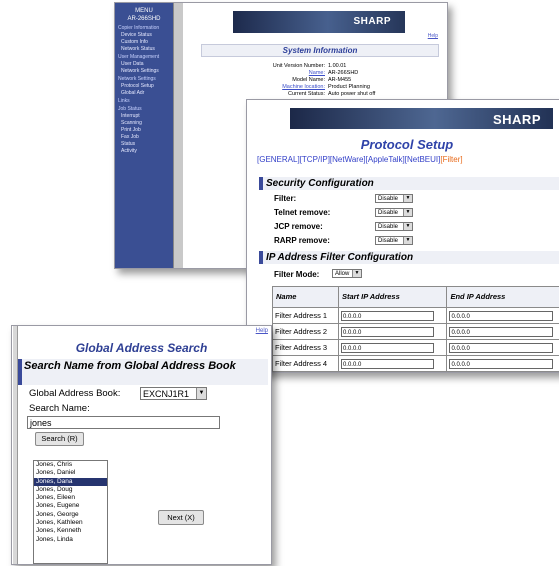 The height and width of the screenshot is (566, 559). What do you see at coordinates (394, 240) in the screenshot?
I see `rarp-remove-select: Disable ▼` at bounding box center [394, 240].